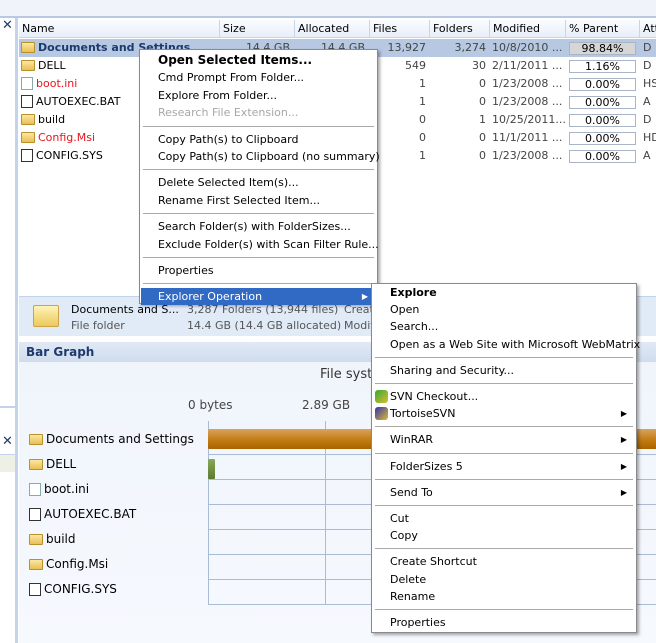  Describe the element at coordinates (482, 155) in the screenshot. I see `folders-cell: 0` at that location.